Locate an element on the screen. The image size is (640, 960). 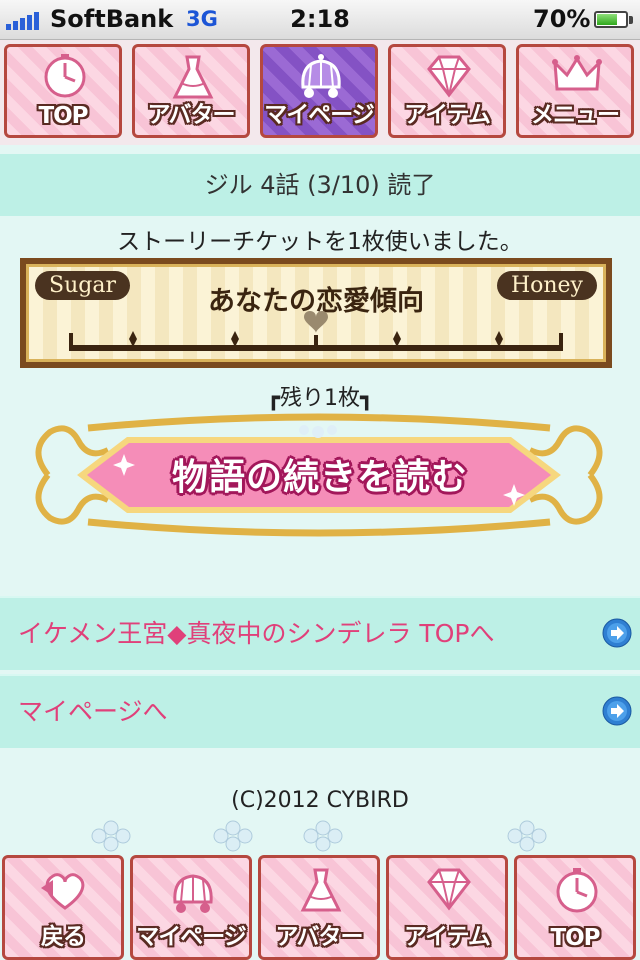
ticket-notice: ストーリーチケットを1枚使いました。 is located at coordinates (320, 242).